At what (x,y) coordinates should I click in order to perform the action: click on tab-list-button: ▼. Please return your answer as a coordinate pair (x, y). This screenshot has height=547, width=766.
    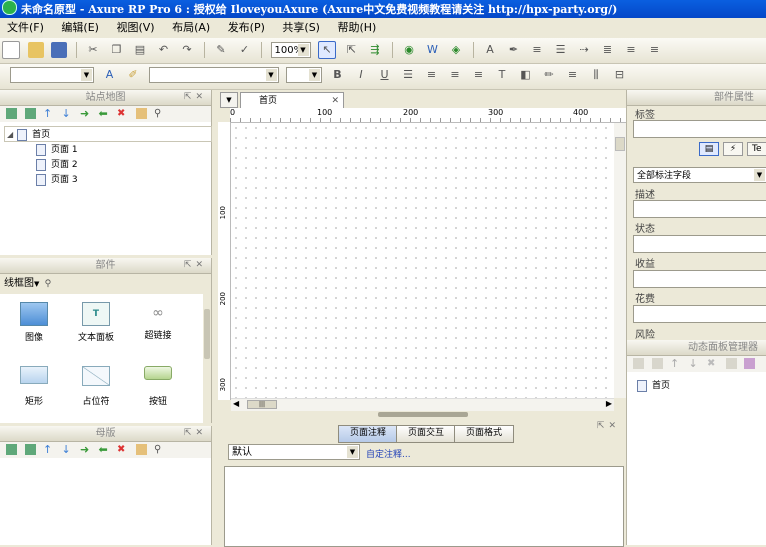
    Looking at the image, I should click on (229, 100).